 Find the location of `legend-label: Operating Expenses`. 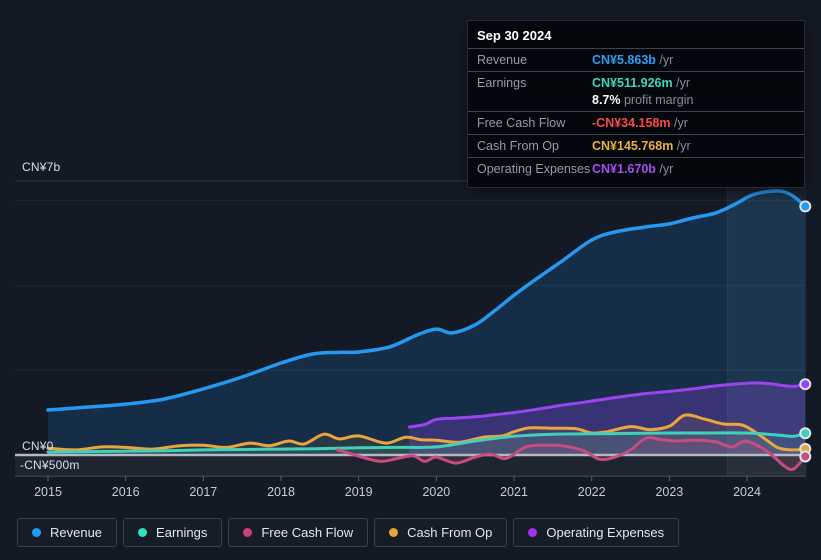

legend-label: Operating Expenses is located at coordinates (605, 532).